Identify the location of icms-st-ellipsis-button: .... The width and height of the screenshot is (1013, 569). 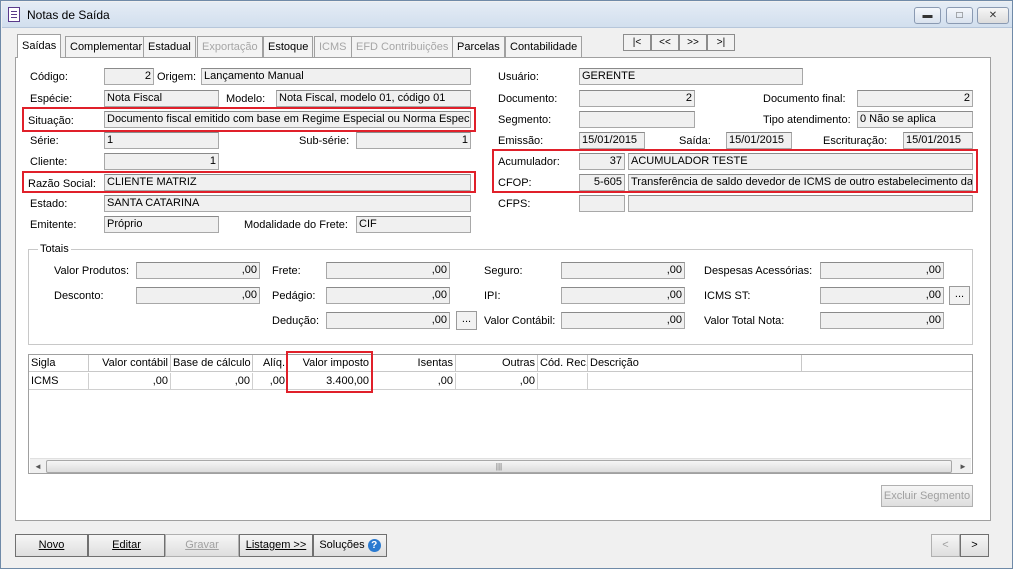
(959, 295).